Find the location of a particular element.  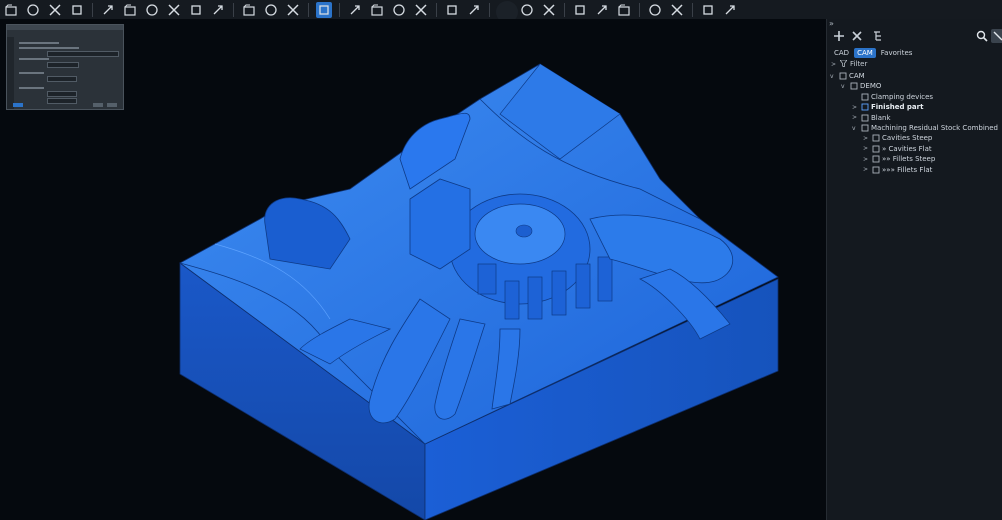

grid-view-icon is located at coordinates (527, 10).